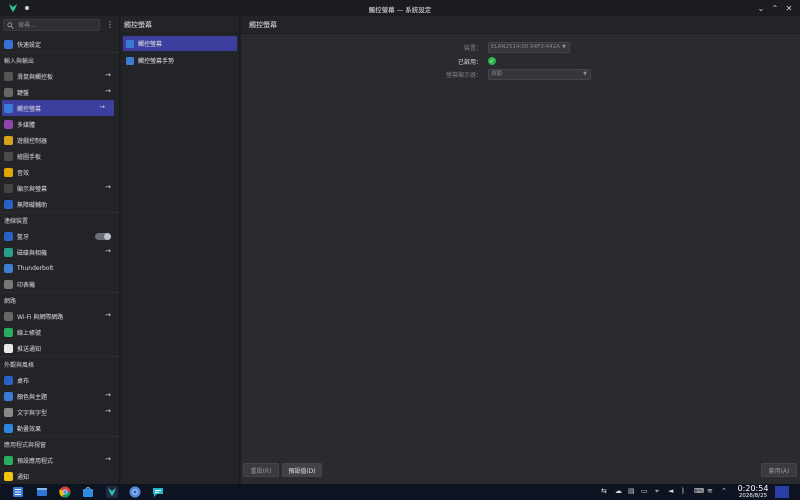 The width and height of the screenshot is (800, 500). Describe the element at coordinates (782, 492) in the screenshot. I see `show-desktop-button` at that location.